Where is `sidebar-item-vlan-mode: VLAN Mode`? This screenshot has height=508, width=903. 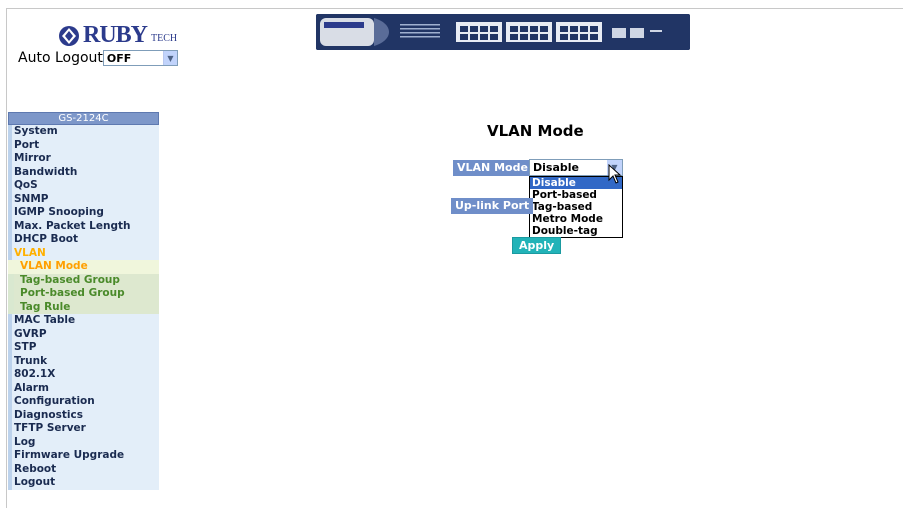
sidebar-item-vlan-mode: VLAN Mode is located at coordinates (83, 267).